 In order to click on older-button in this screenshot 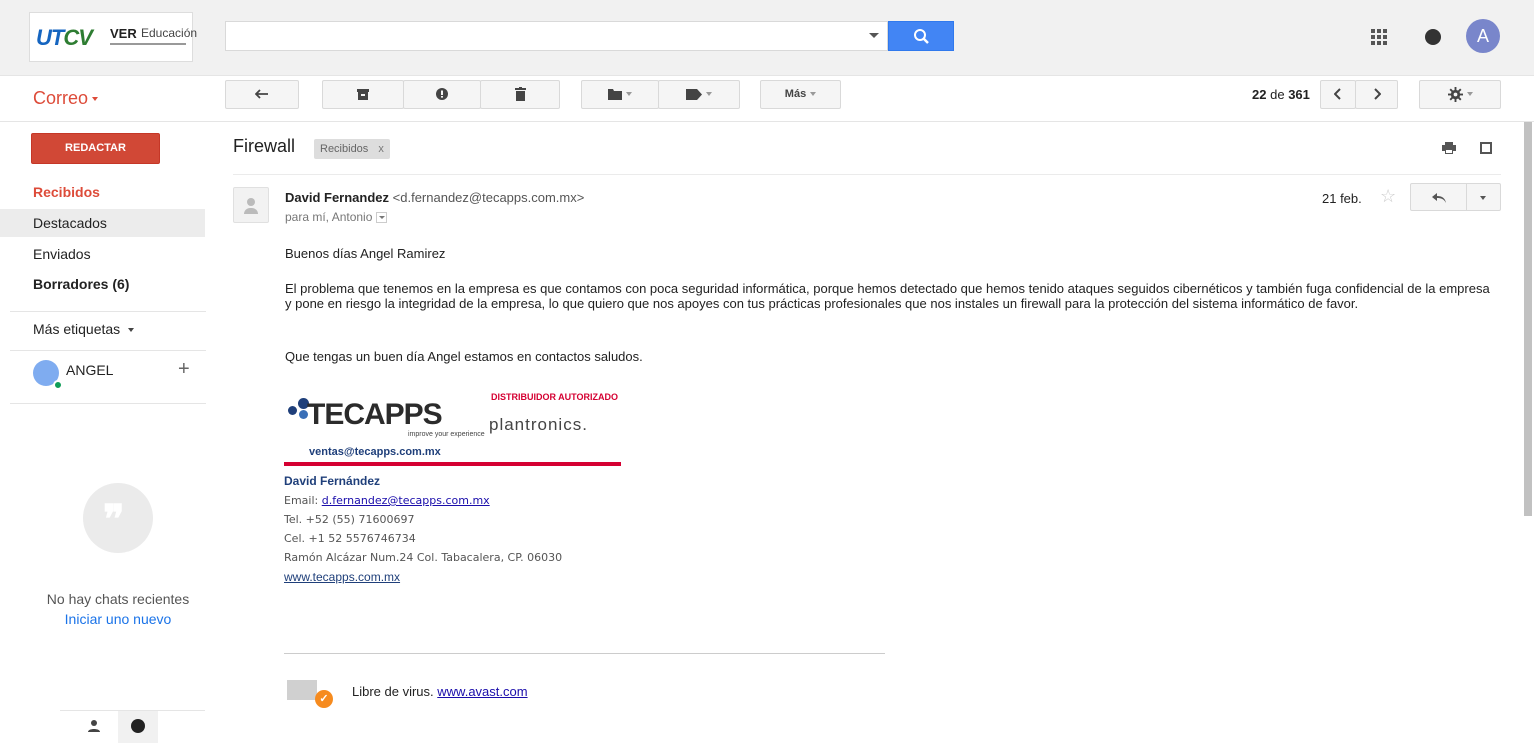, I will do `click(1376, 94)`.